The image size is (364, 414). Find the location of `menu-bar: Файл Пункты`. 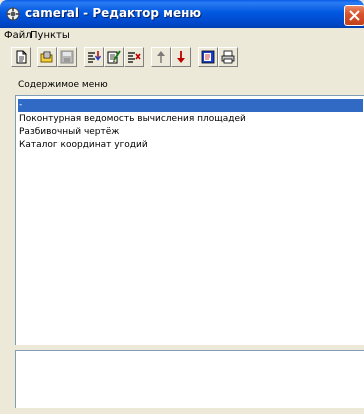

menu-bar: Файл Пункты is located at coordinates (182, 36).